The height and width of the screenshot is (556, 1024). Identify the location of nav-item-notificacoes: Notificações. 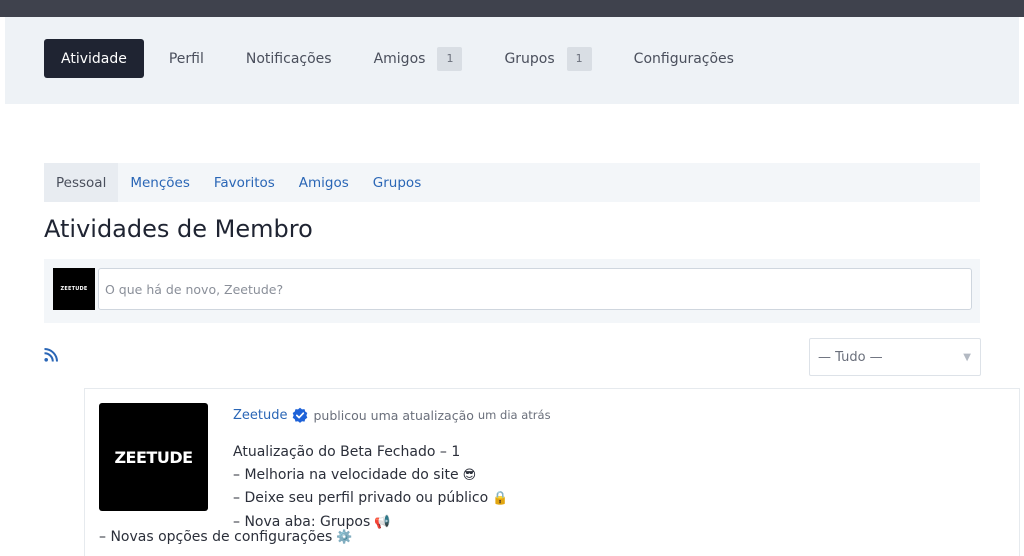
(289, 58).